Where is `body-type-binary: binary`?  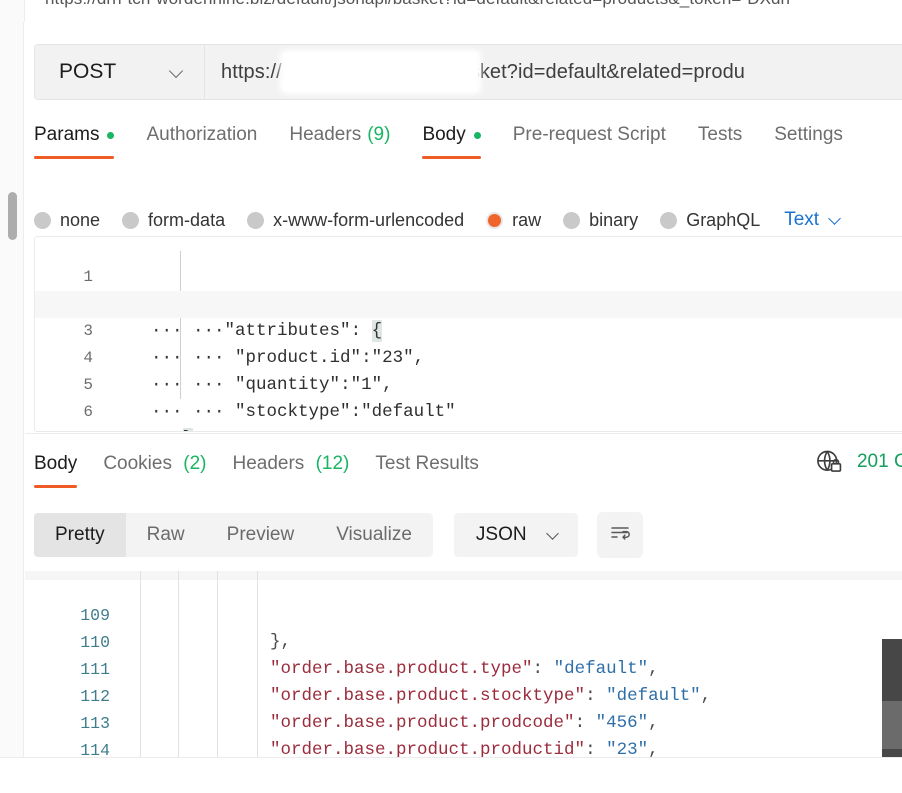 body-type-binary: binary is located at coordinates (600, 220).